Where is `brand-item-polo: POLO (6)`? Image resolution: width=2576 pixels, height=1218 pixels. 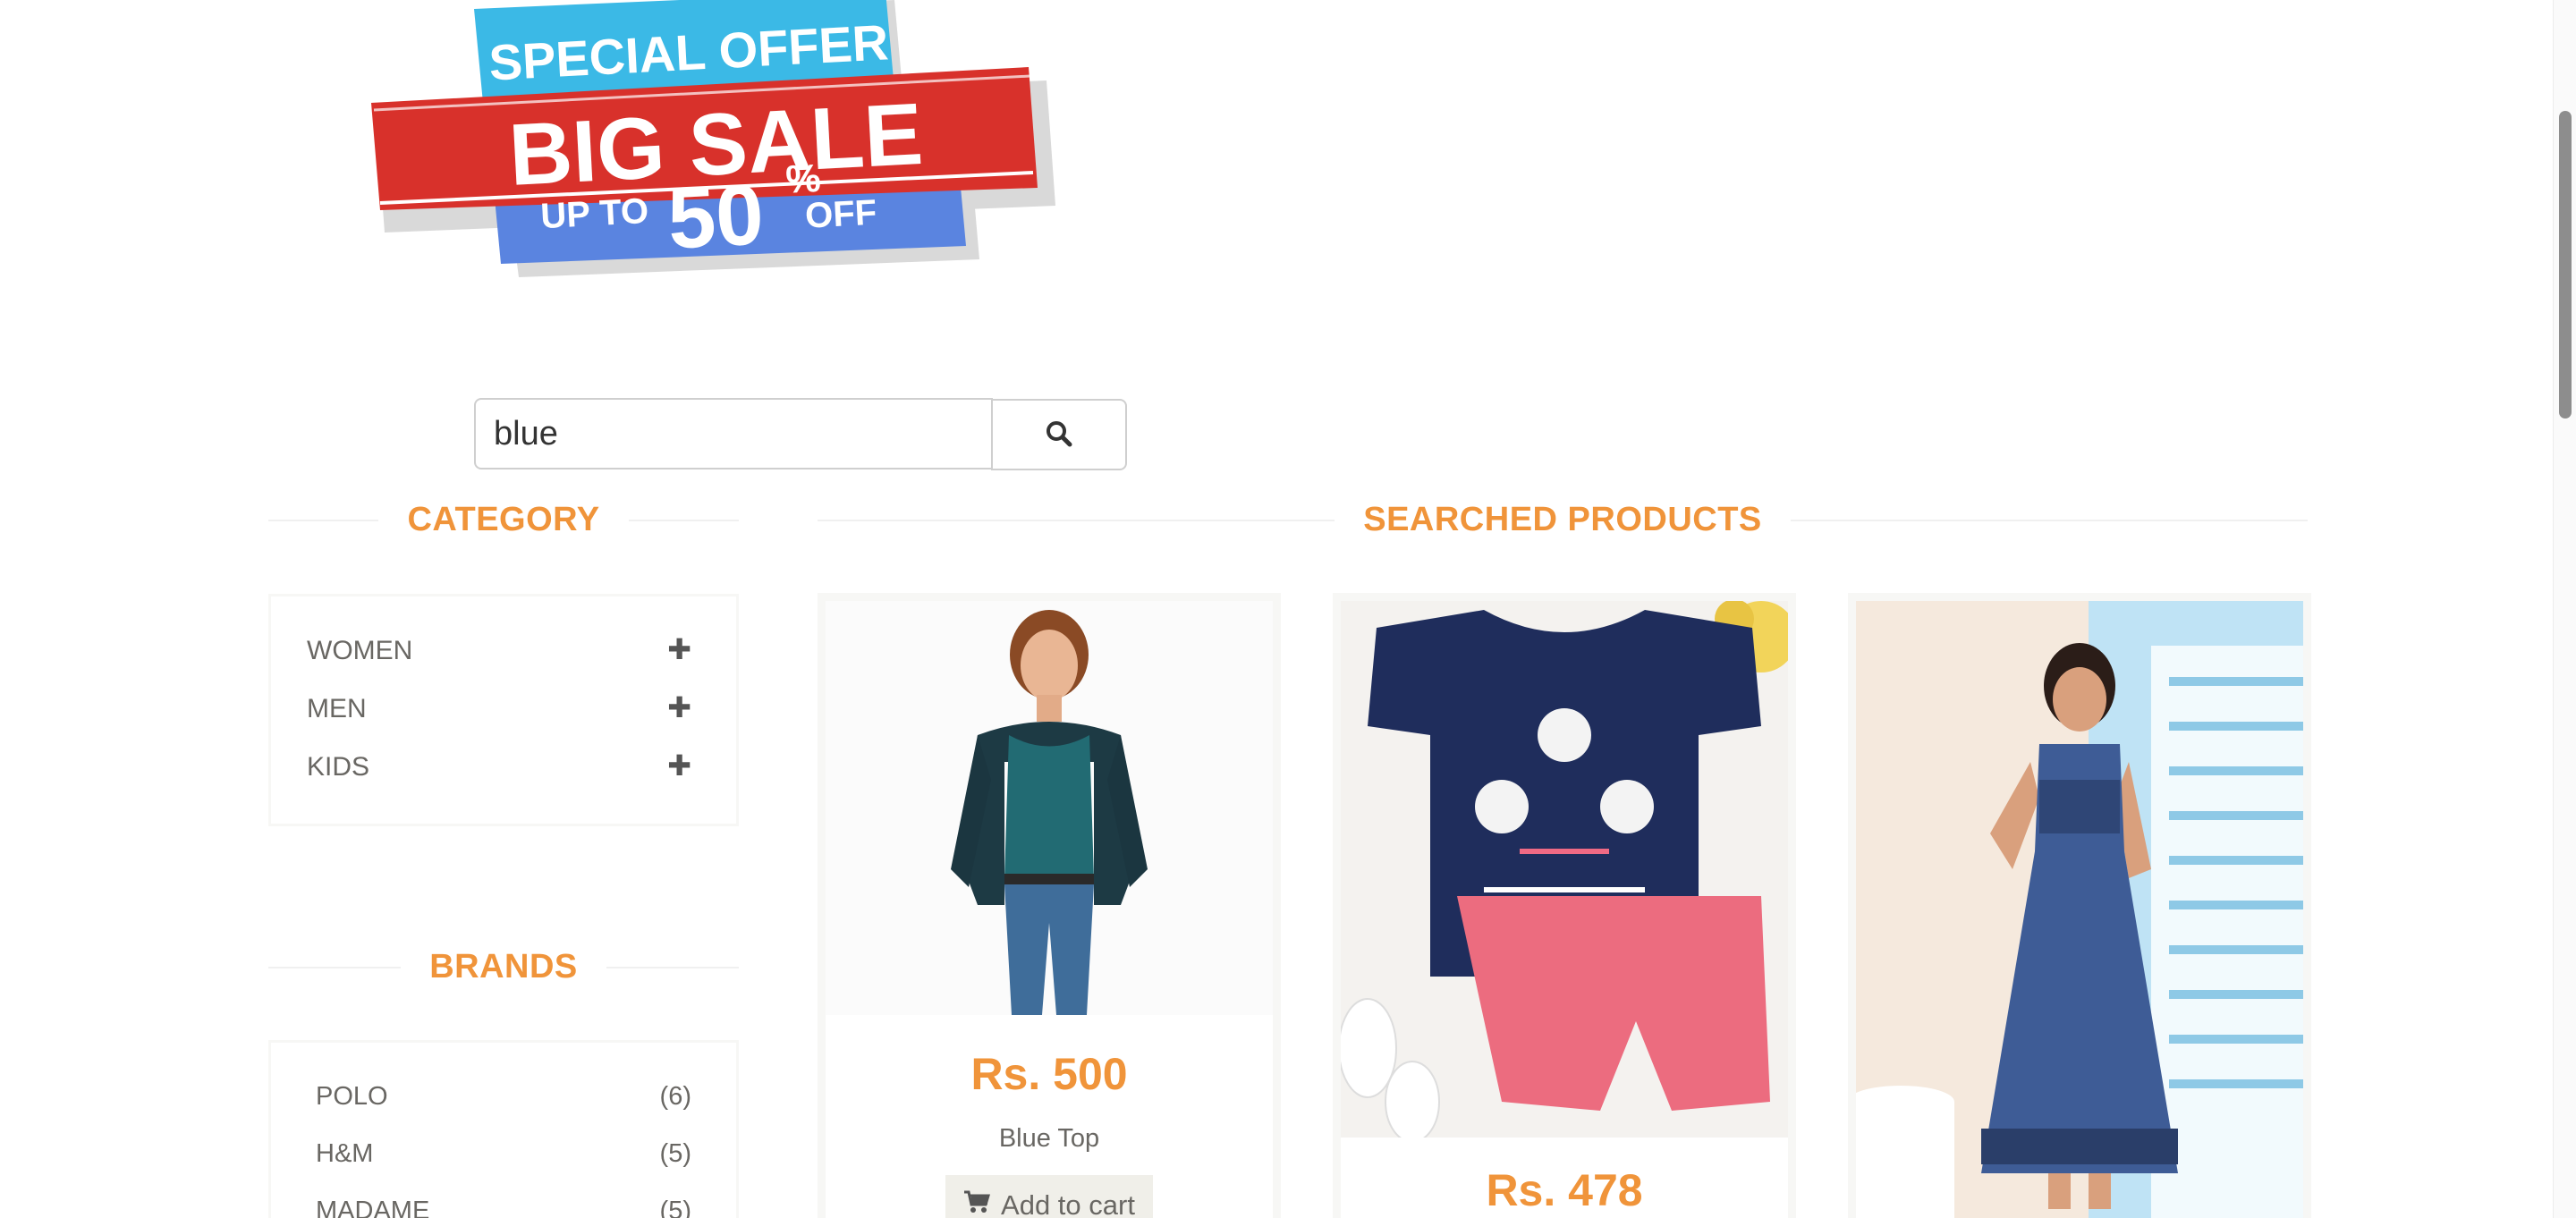
brand-item-polo: POLO (6) is located at coordinates (503, 1097).